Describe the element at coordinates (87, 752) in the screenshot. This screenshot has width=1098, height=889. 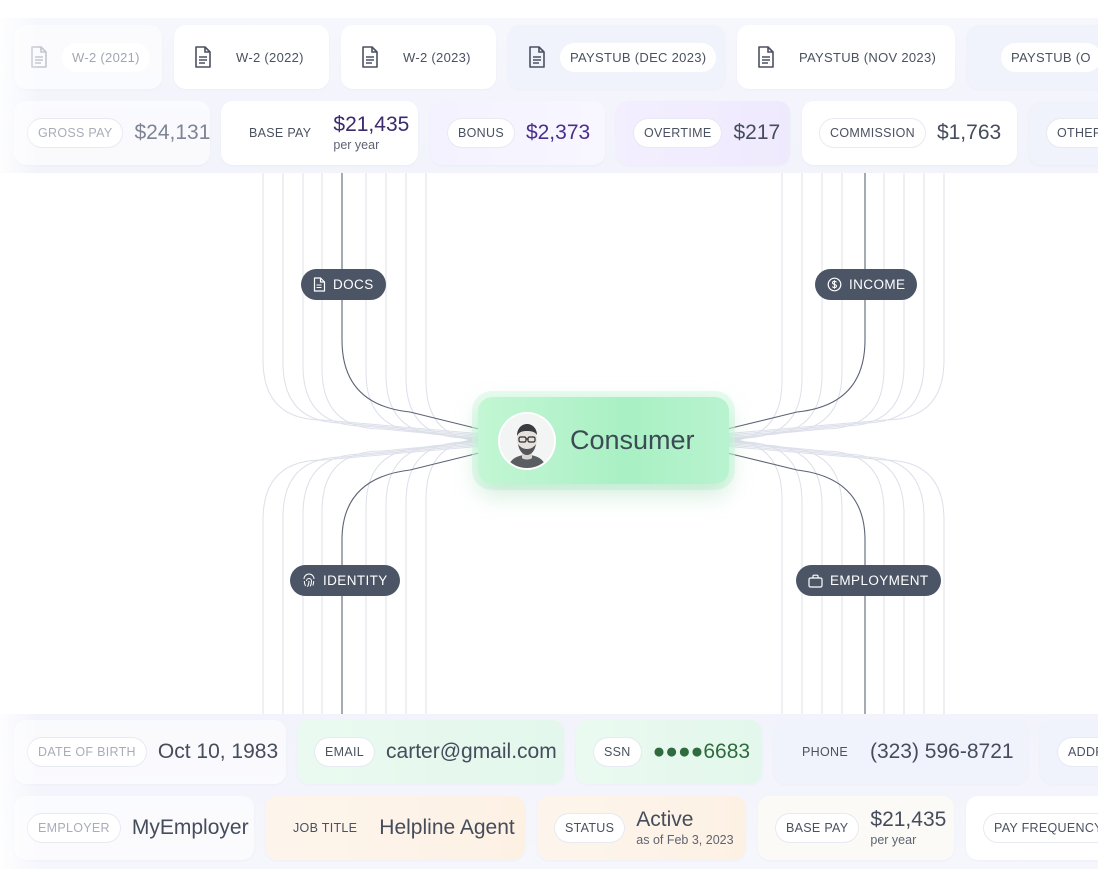
I see `identity-label: DATE OF BIRTH` at that location.